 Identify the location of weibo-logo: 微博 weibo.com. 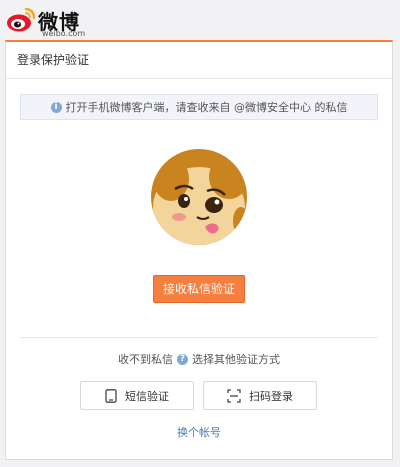
(46, 21).